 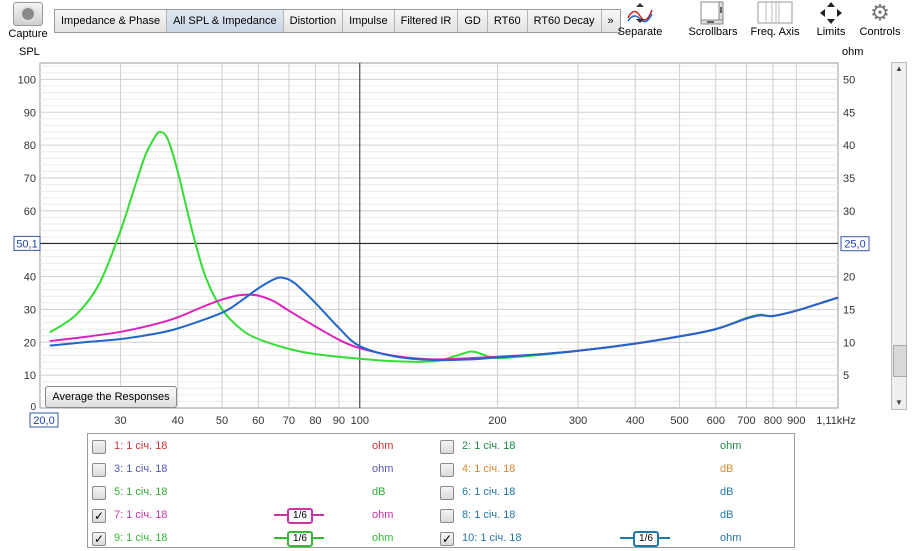 What do you see at coordinates (360, 421) in the screenshot?
I see `x-tick-label: 100` at bounding box center [360, 421].